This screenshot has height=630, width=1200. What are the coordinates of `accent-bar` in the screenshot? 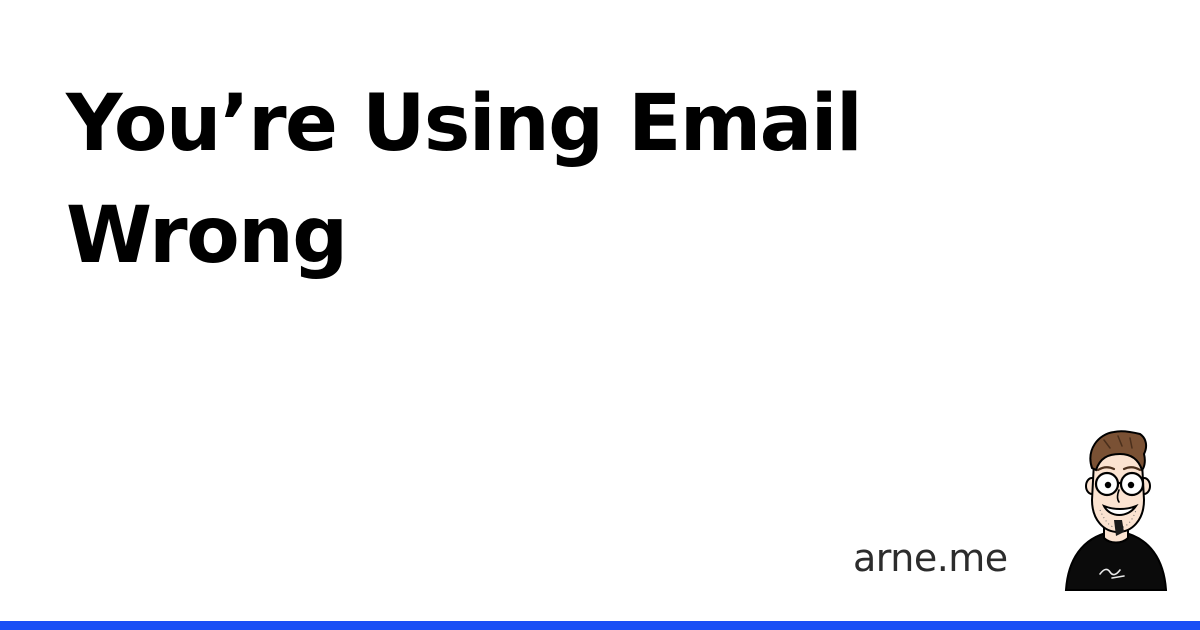 It's located at (600, 625).